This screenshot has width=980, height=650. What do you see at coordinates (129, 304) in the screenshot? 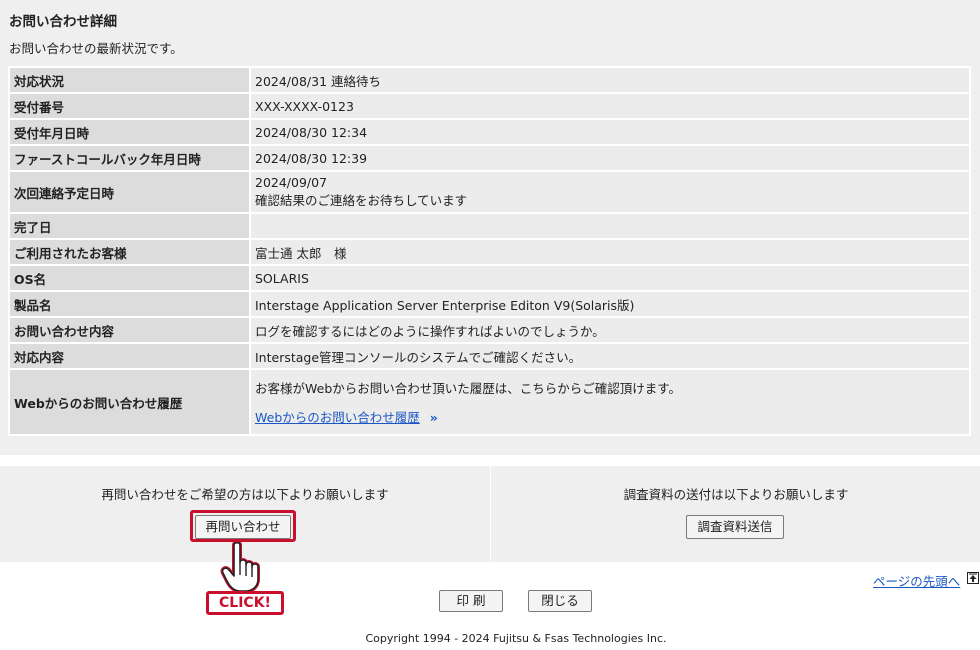
I see `row-label: 製品名` at bounding box center [129, 304].